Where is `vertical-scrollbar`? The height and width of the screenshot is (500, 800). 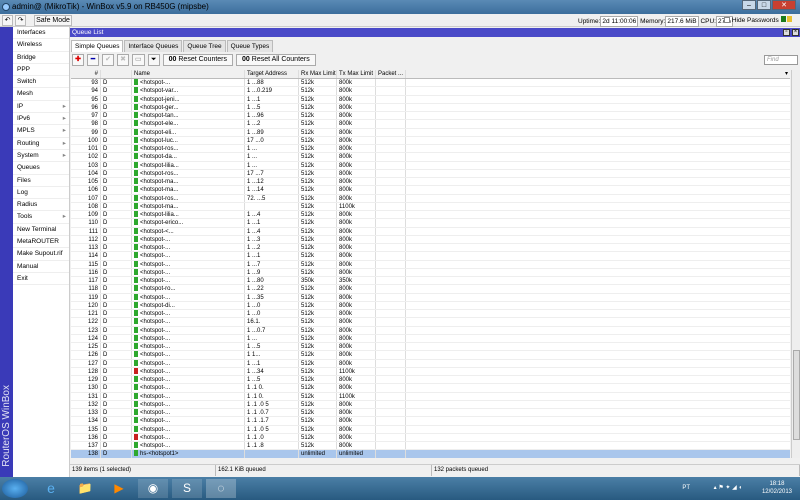 vertical-scrollbar is located at coordinates (795, 264).